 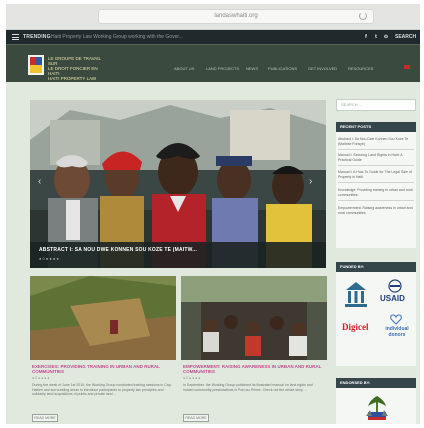 What do you see at coordinates (73, 71) in the screenshot?
I see `logo-line-2: LE DROIT FONCIER EN HAITI` at bounding box center [73, 71].